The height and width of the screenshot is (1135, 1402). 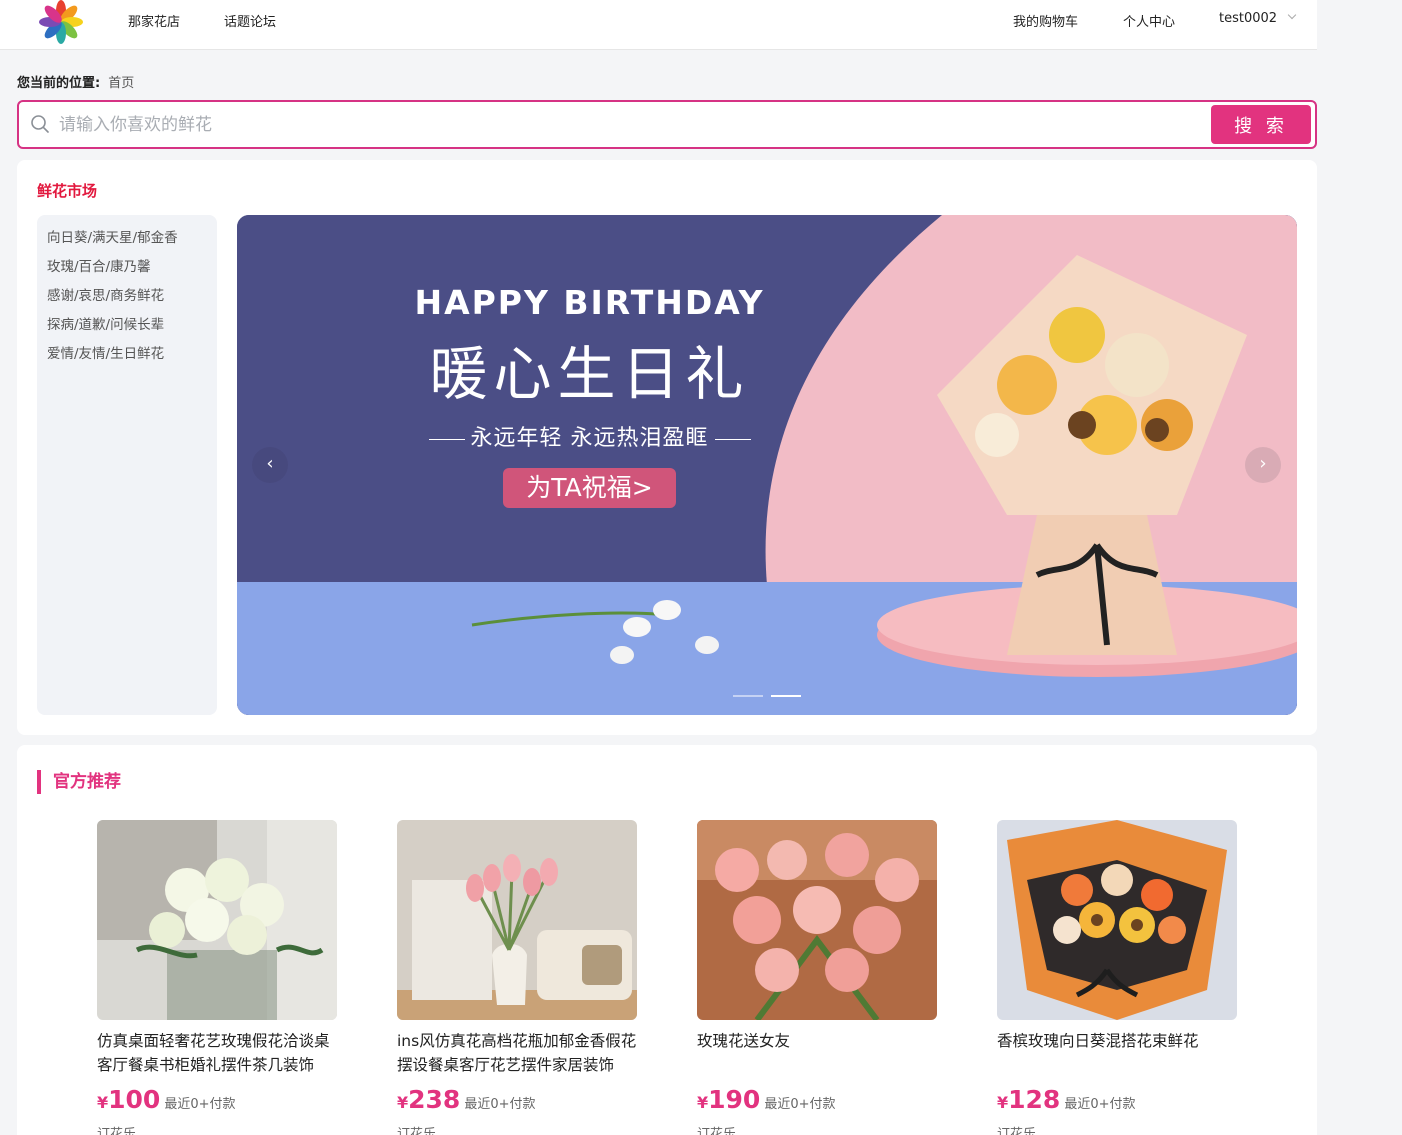 I want to click on user-menu: test0002, so click(x=1258, y=18).